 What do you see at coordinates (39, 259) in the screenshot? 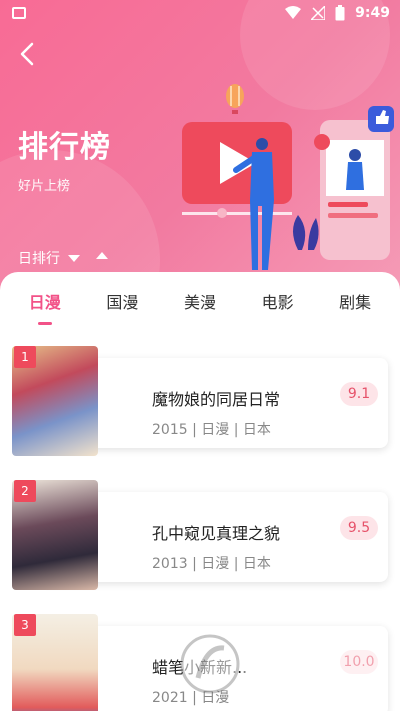
I see `period-label: 日排行` at bounding box center [39, 259].